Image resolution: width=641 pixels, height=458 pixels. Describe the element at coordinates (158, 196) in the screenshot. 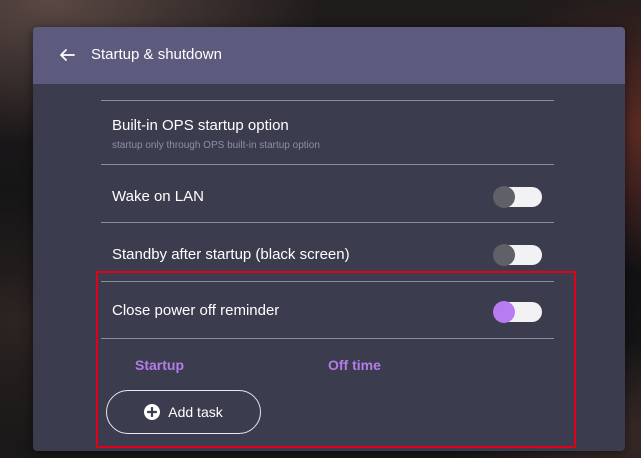

I see `setting-label: Wake on LAN` at that location.